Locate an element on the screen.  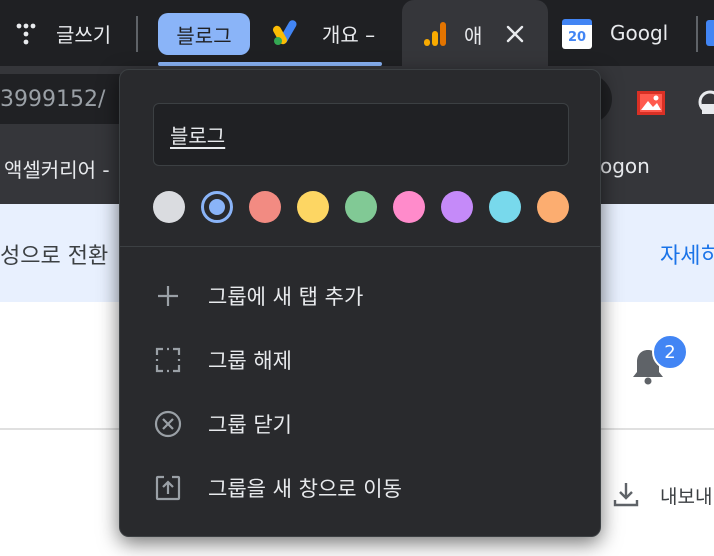
menu-item-move-to-window: 그룹을 새 창으로 이동 is located at coordinates (360, 488).